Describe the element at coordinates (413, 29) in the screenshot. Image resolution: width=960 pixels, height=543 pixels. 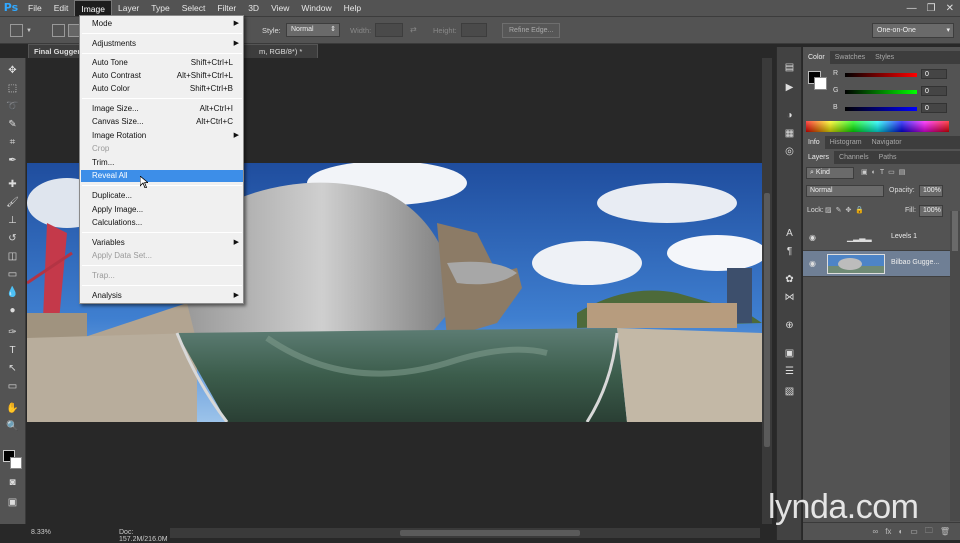
I see `swap-icon: ⇄` at that location.